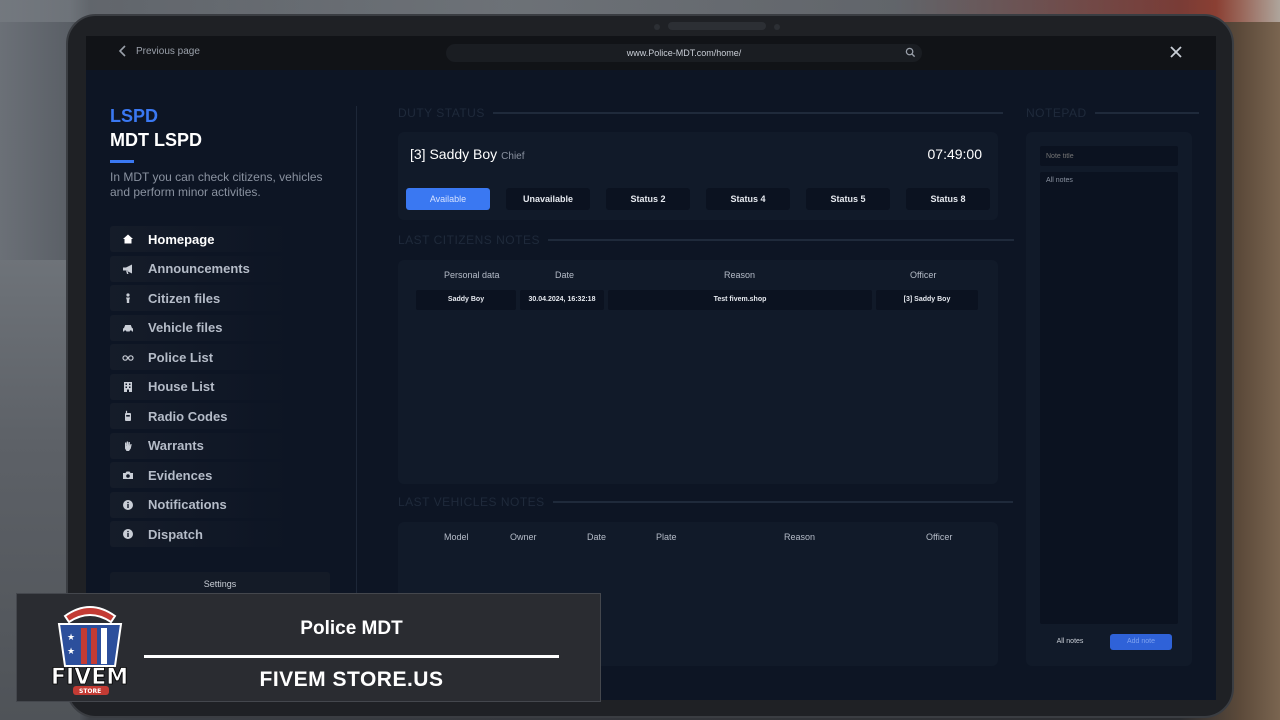 This screenshot has width=1280, height=720. What do you see at coordinates (181, 386) in the screenshot?
I see `sidebar-item-label: House List` at bounding box center [181, 386].